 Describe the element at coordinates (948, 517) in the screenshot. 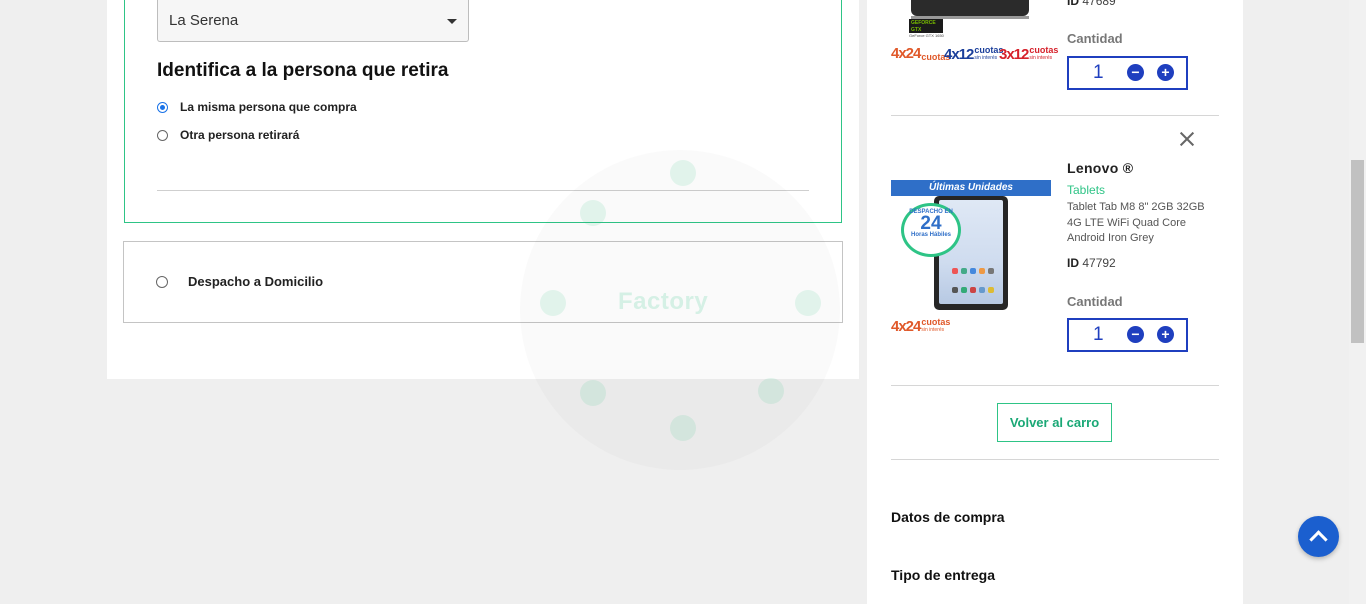

I see `purchase-data-heading: Datos de compra` at that location.